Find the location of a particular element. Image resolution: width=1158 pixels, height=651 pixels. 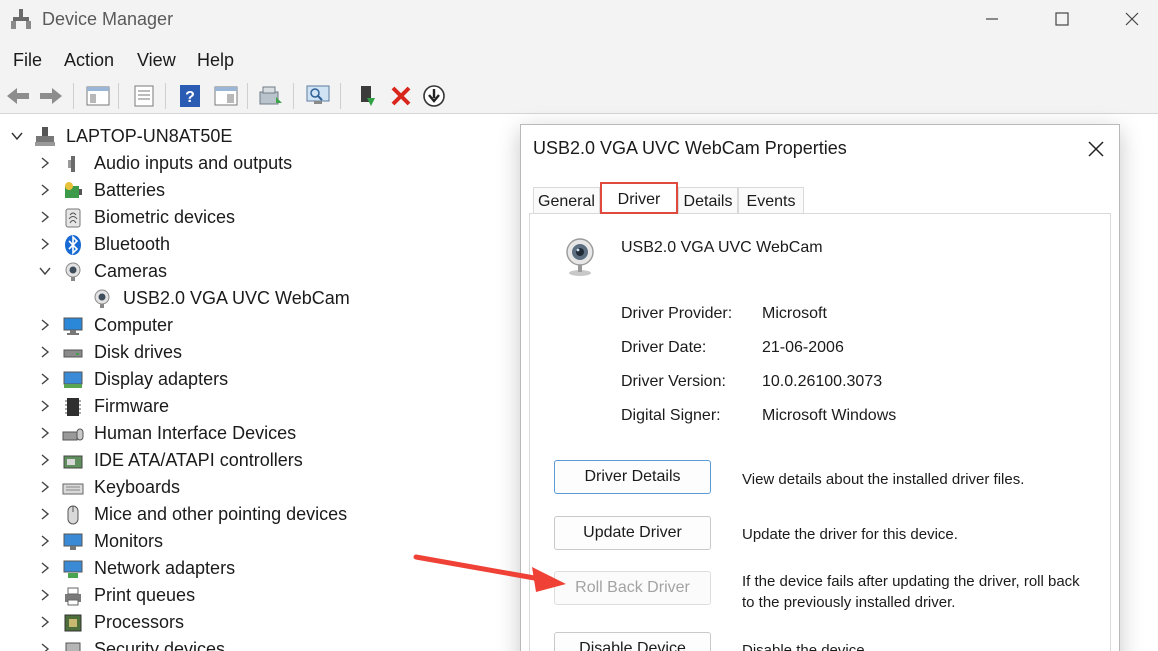

tree-category-item: Bluetooth is located at coordinates (260, 244).